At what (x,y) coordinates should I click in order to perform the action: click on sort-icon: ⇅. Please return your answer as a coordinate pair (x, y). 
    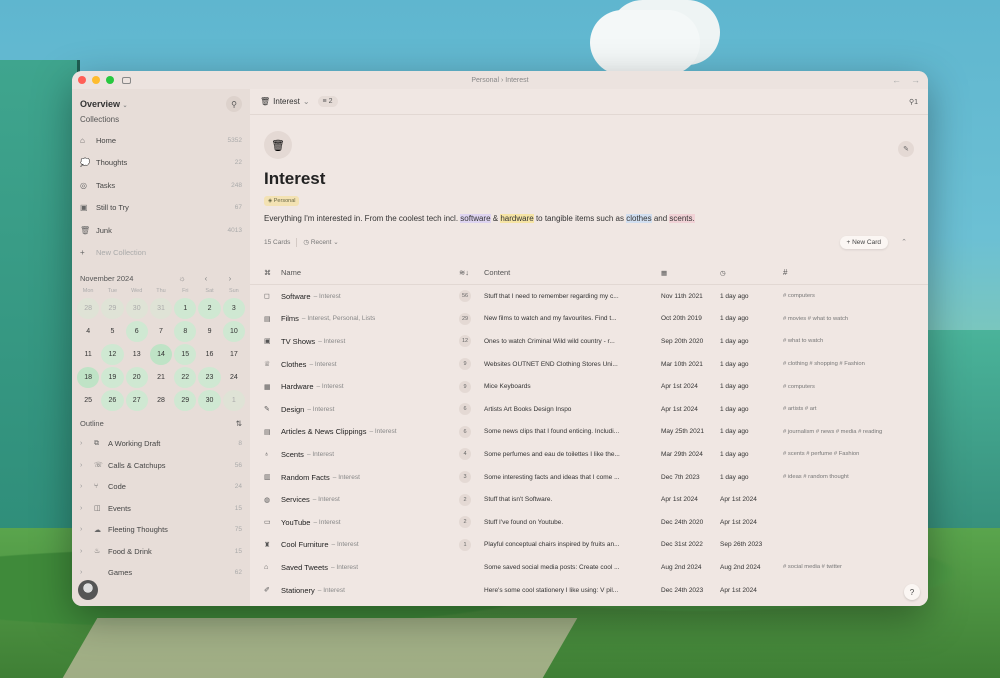
    Looking at the image, I should click on (239, 426).